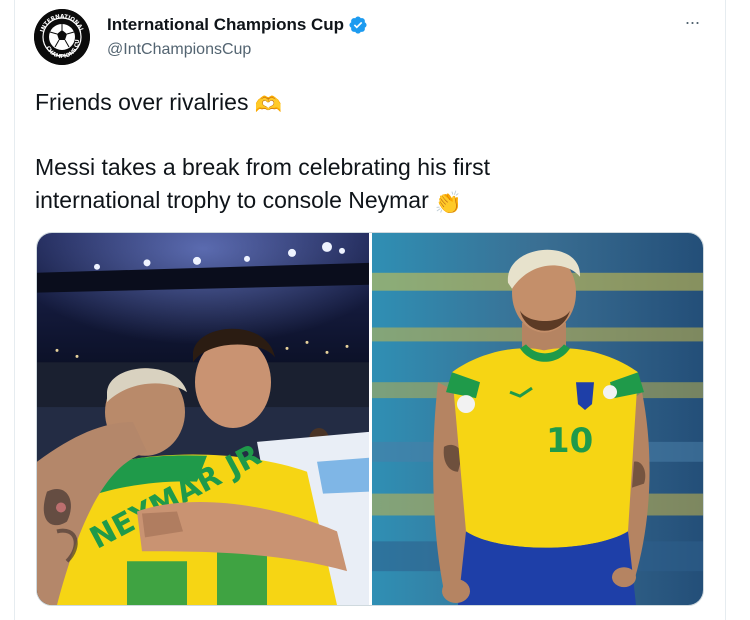 This screenshot has width=750, height=620. I want to click on verified-badge-icon, so click(358, 25).